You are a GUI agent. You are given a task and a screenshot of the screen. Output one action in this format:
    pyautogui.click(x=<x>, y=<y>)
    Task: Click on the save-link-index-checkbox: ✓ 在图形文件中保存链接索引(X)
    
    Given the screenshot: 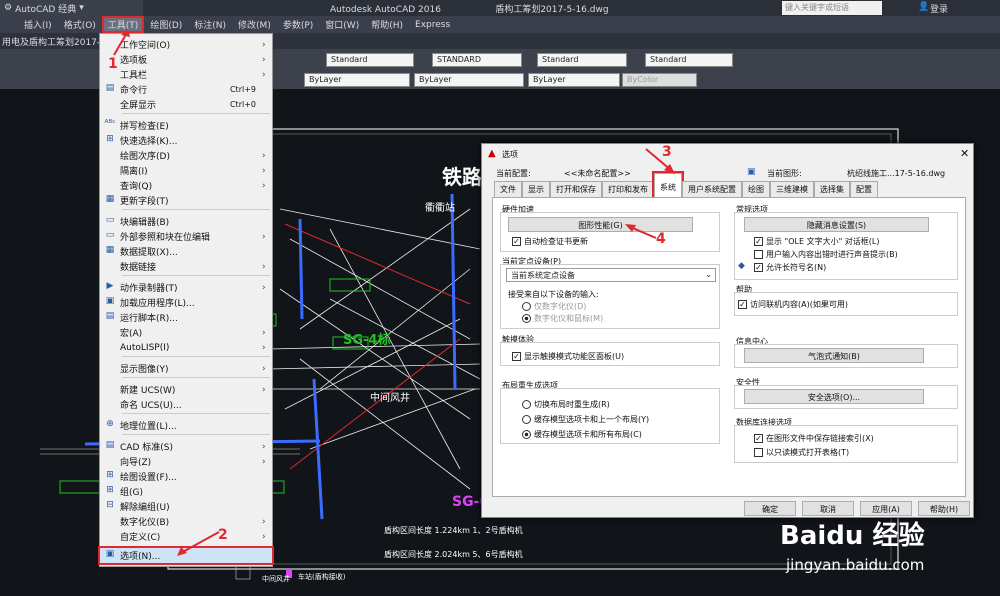 What is the action you would take?
    pyautogui.click(x=814, y=438)
    